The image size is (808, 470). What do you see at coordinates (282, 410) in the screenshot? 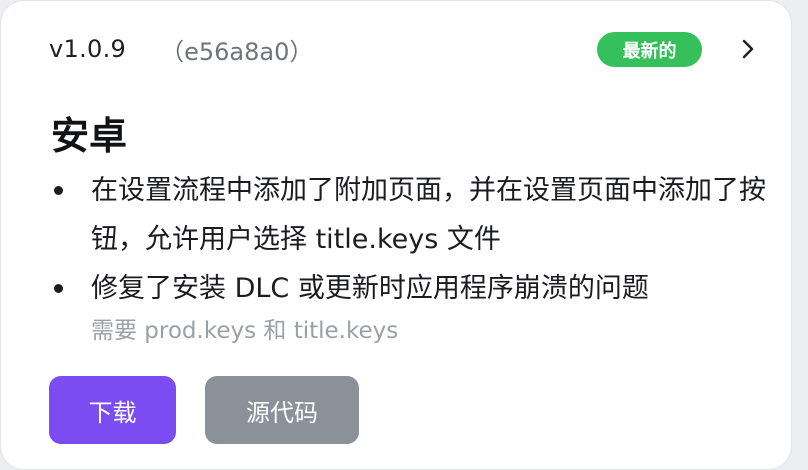
I see `source-code-button: 源代码` at bounding box center [282, 410].